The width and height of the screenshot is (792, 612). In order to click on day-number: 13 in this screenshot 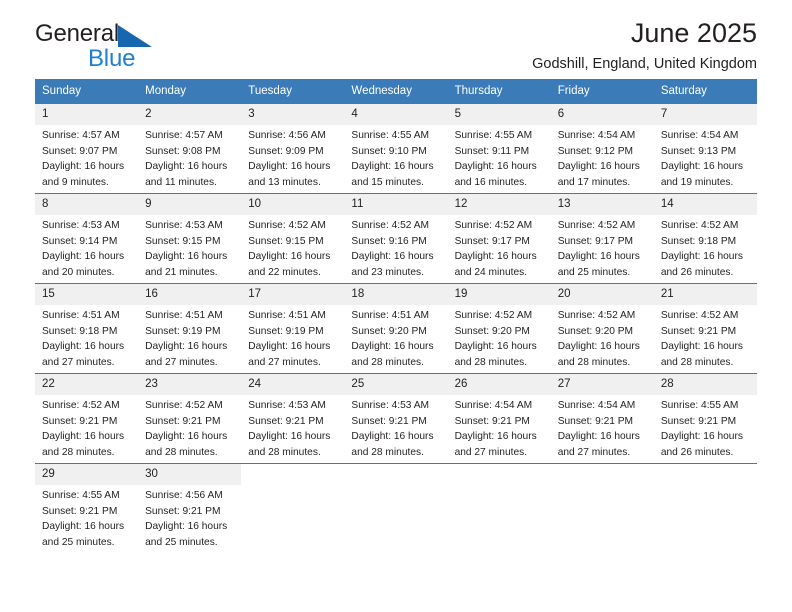, I will do `click(602, 205)`.